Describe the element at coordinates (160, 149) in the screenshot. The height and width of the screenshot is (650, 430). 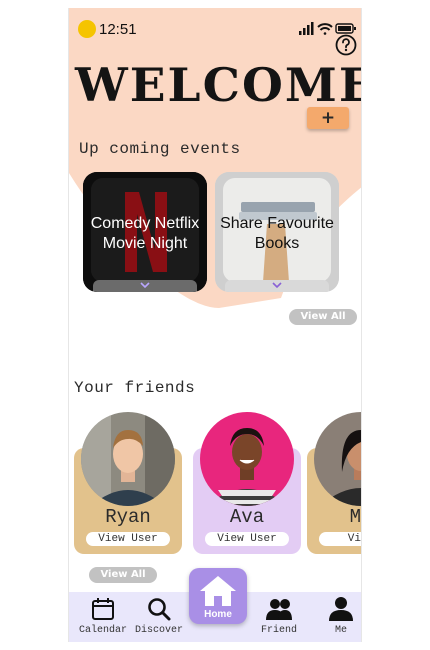
I see `events-heading: Up coming events` at that location.